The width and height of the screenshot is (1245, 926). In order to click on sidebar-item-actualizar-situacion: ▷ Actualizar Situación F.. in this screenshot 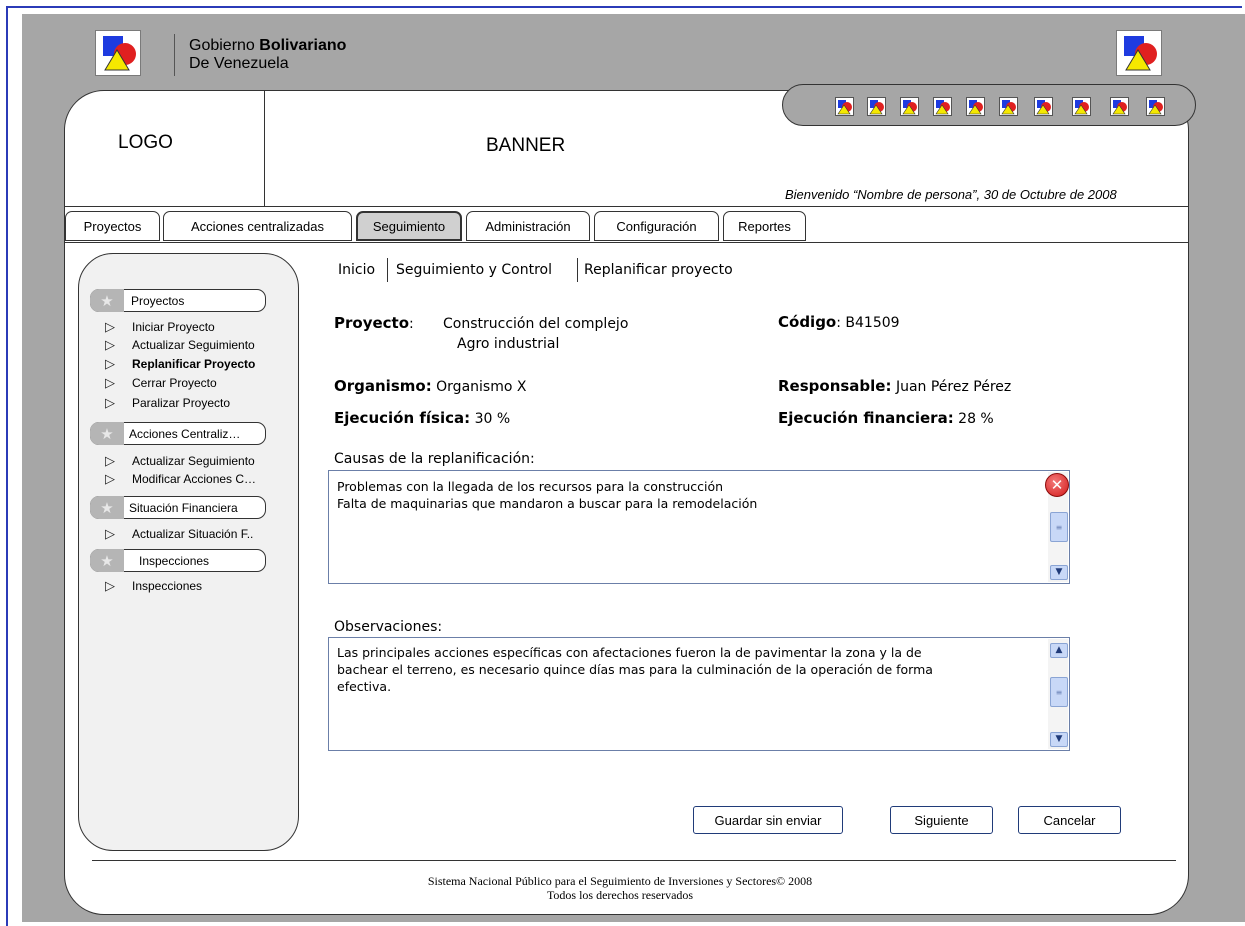, I will do `click(179, 534)`.